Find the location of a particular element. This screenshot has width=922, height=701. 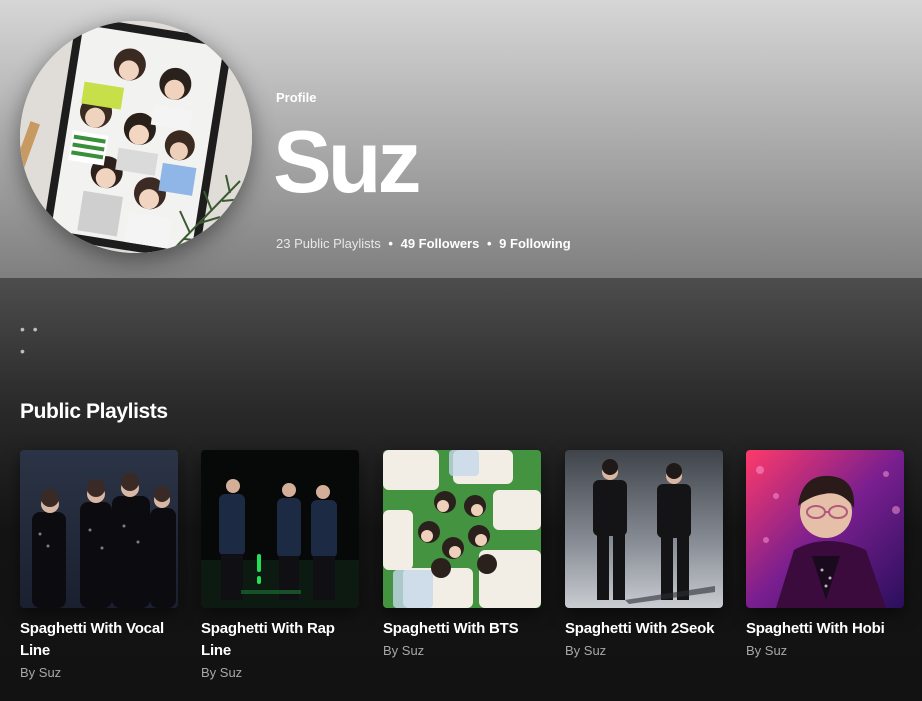

playlist-title: Spaghetti With Rap Line is located at coordinates (268, 639).